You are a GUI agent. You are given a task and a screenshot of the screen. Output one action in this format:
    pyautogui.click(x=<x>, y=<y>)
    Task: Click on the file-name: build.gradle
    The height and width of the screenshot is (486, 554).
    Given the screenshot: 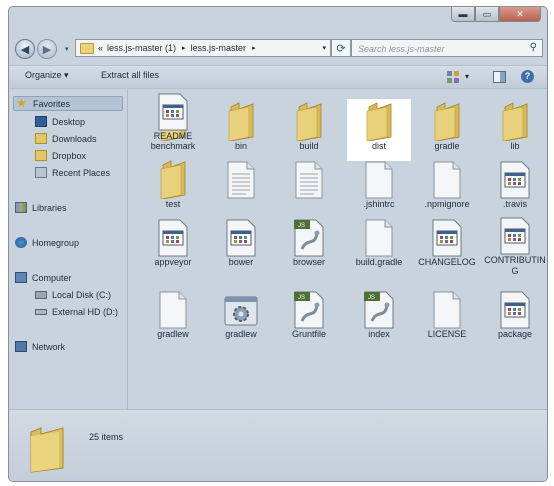 What is the action you would take?
    pyautogui.click(x=379, y=262)
    